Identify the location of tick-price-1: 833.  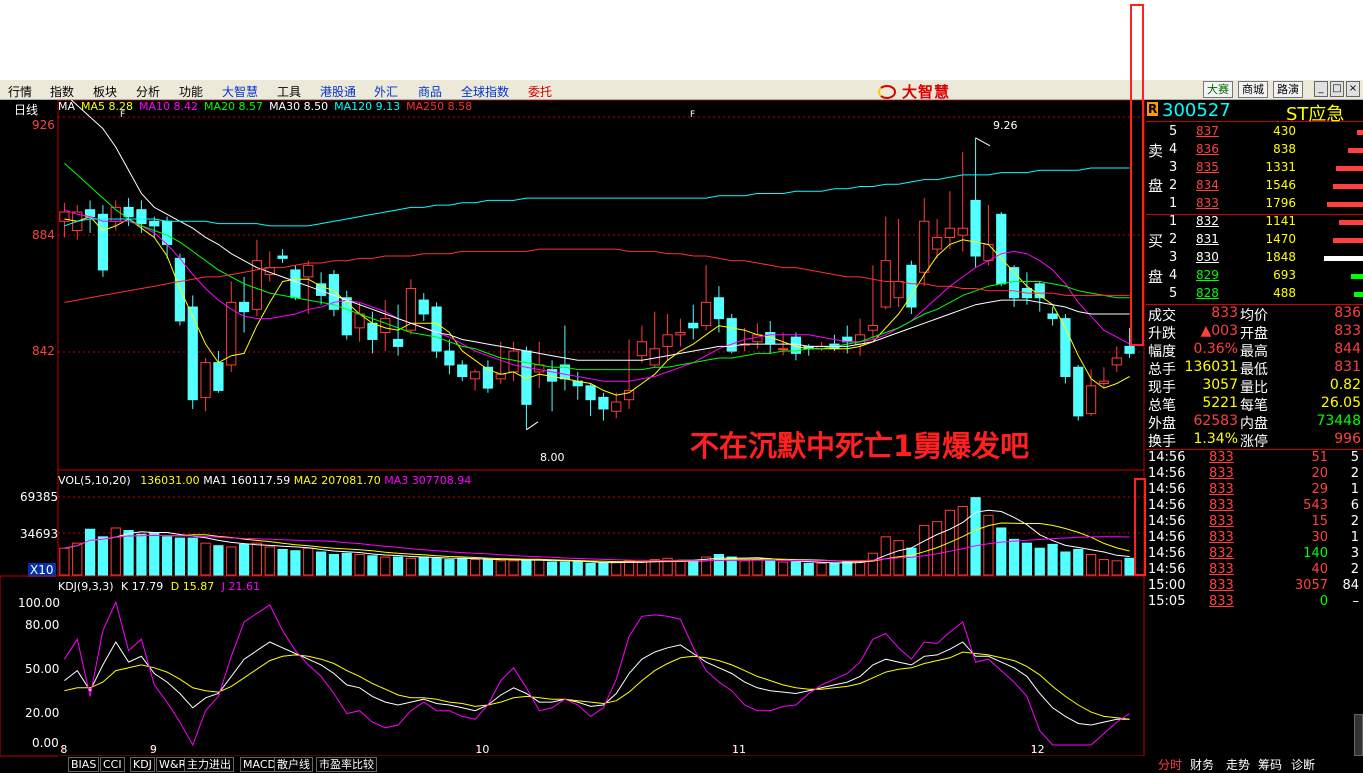
(1221, 473).